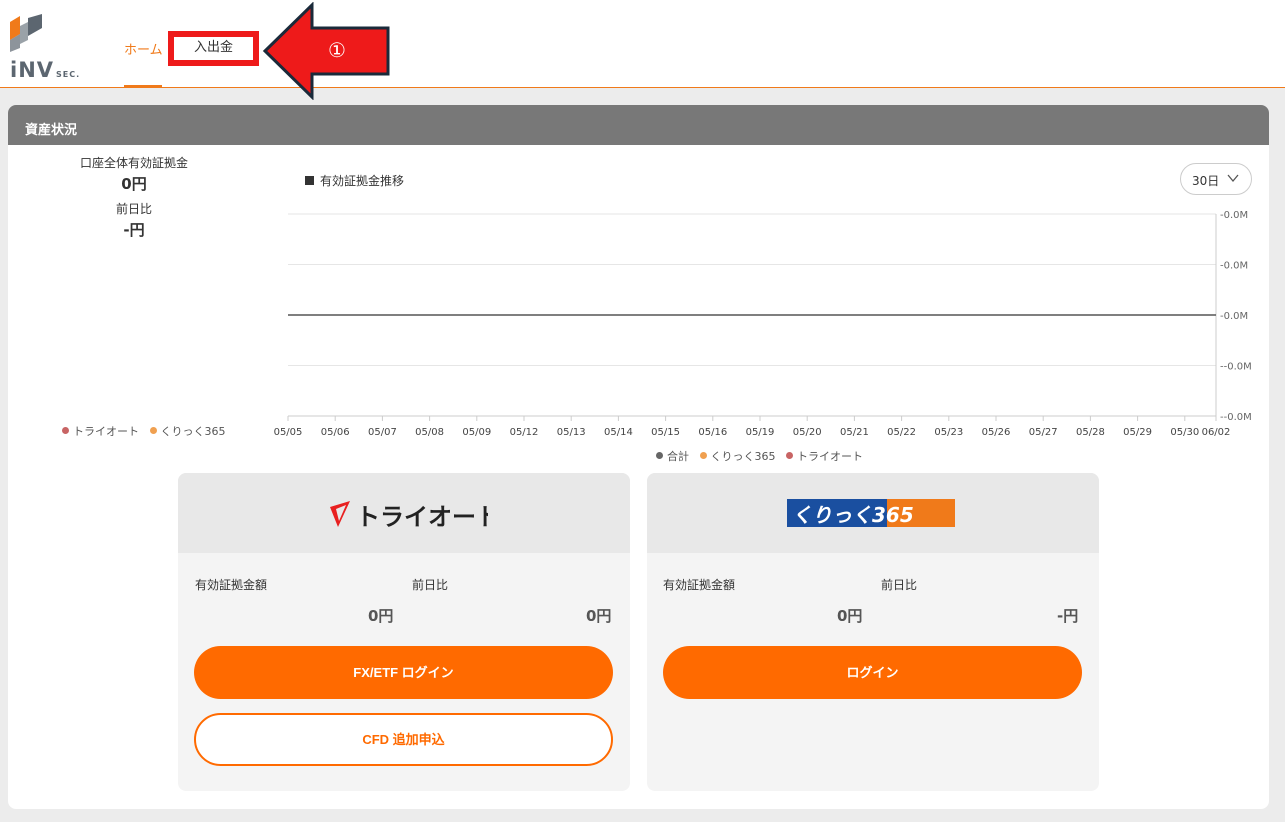 This screenshot has width=1285, height=822. Describe the element at coordinates (1137, 432) in the screenshot. I see `x-tick-label: 05/29` at that location.